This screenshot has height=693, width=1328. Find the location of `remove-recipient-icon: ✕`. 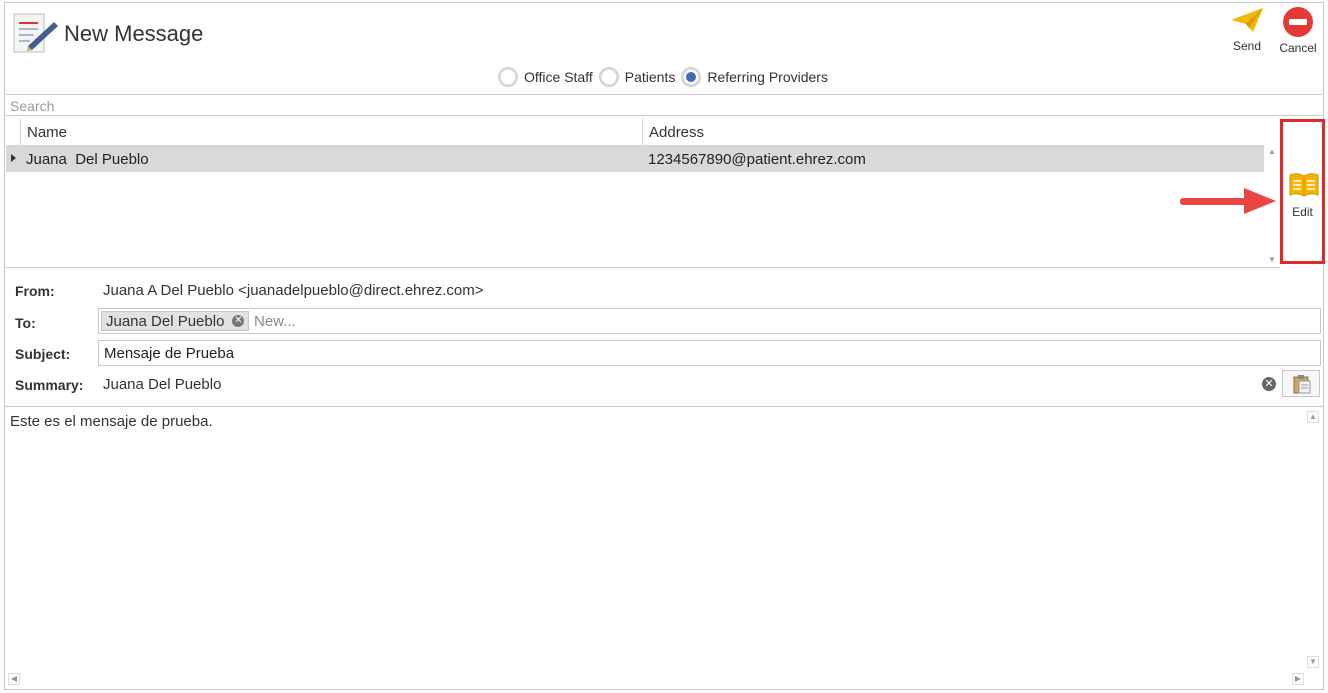

remove-recipient-icon: ✕ is located at coordinates (238, 321).